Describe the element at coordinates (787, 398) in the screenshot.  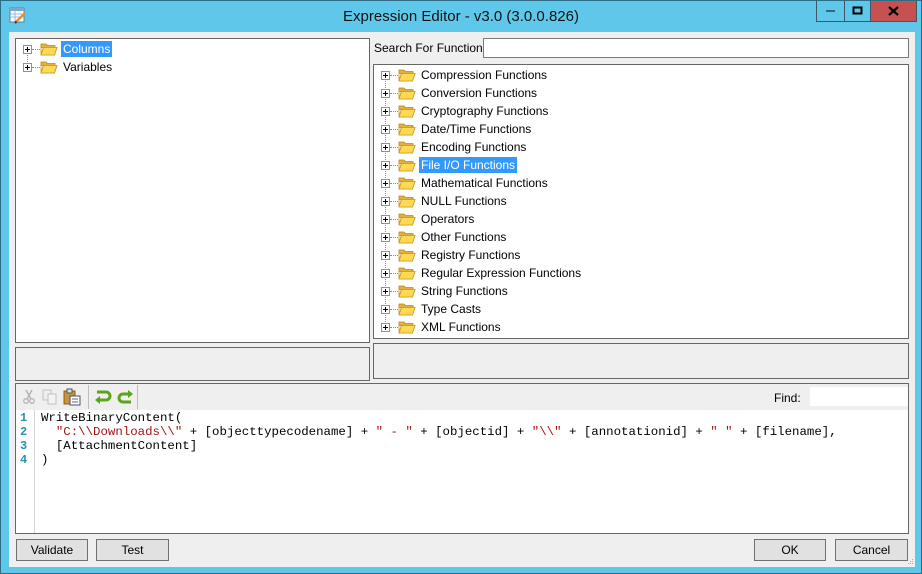
I see `find-label: Find:` at that location.